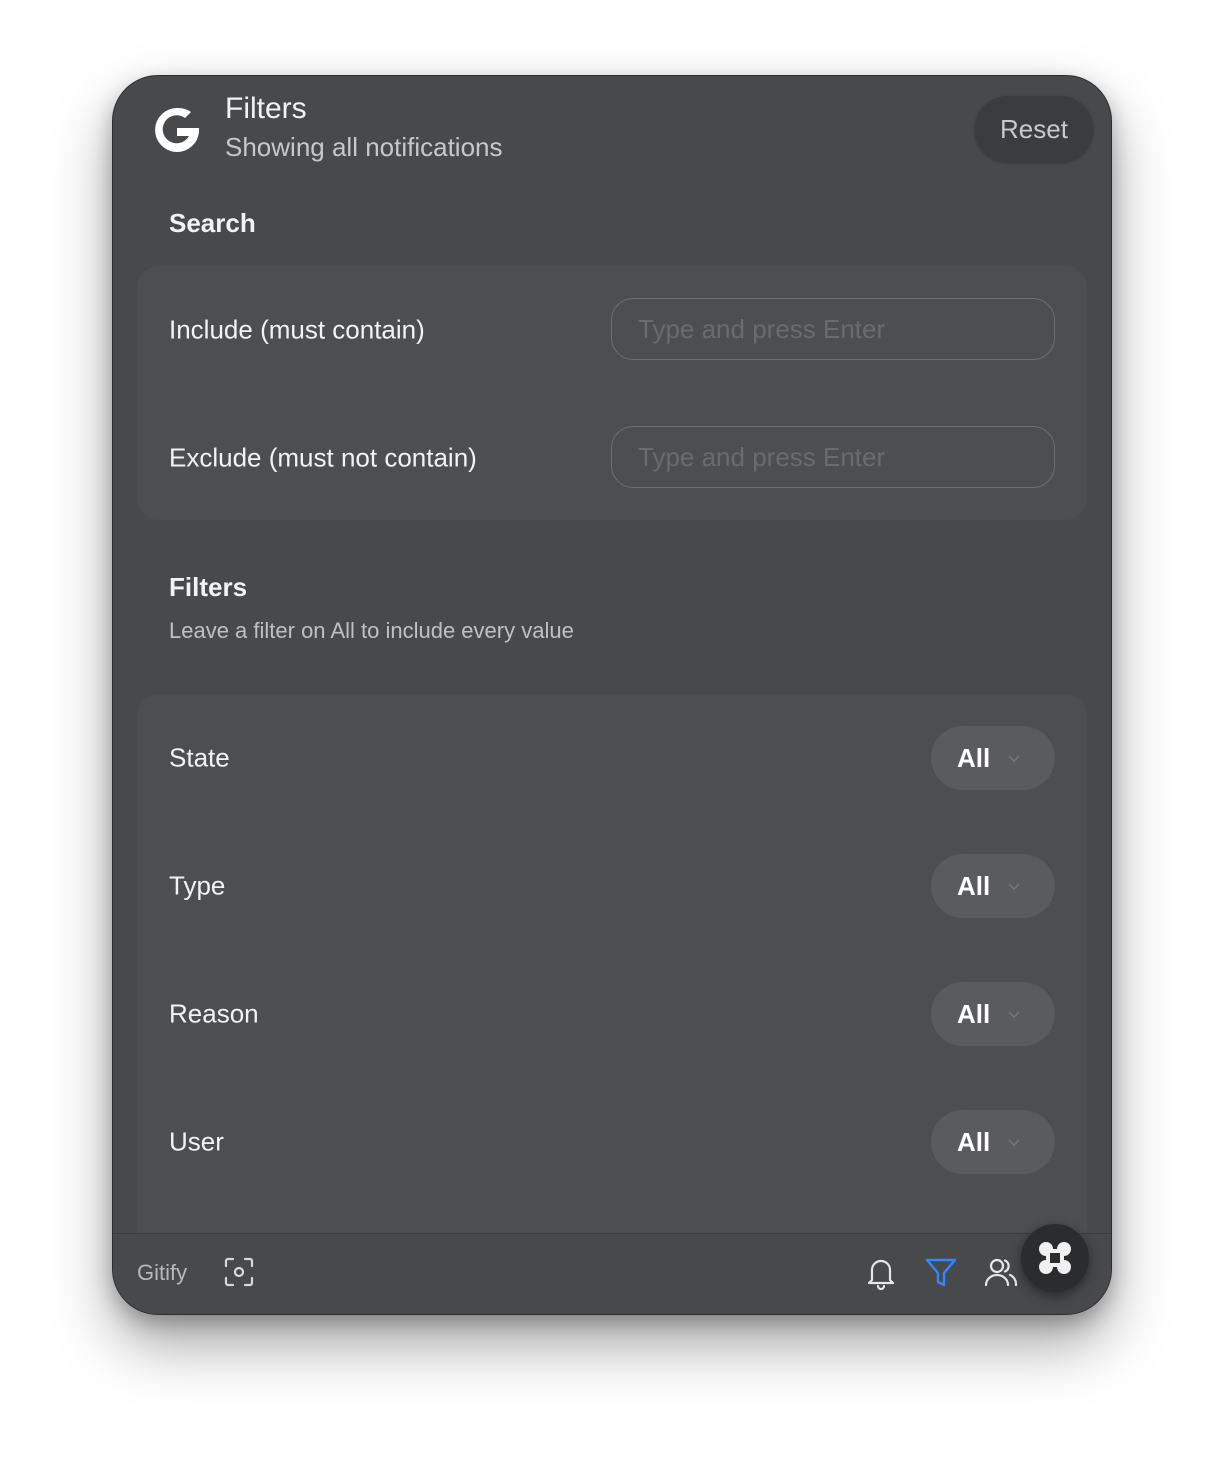  What do you see at coordinates (993, 1142) in the screenshot?
I see `user-select: All` at bounding box center [993, 1142].